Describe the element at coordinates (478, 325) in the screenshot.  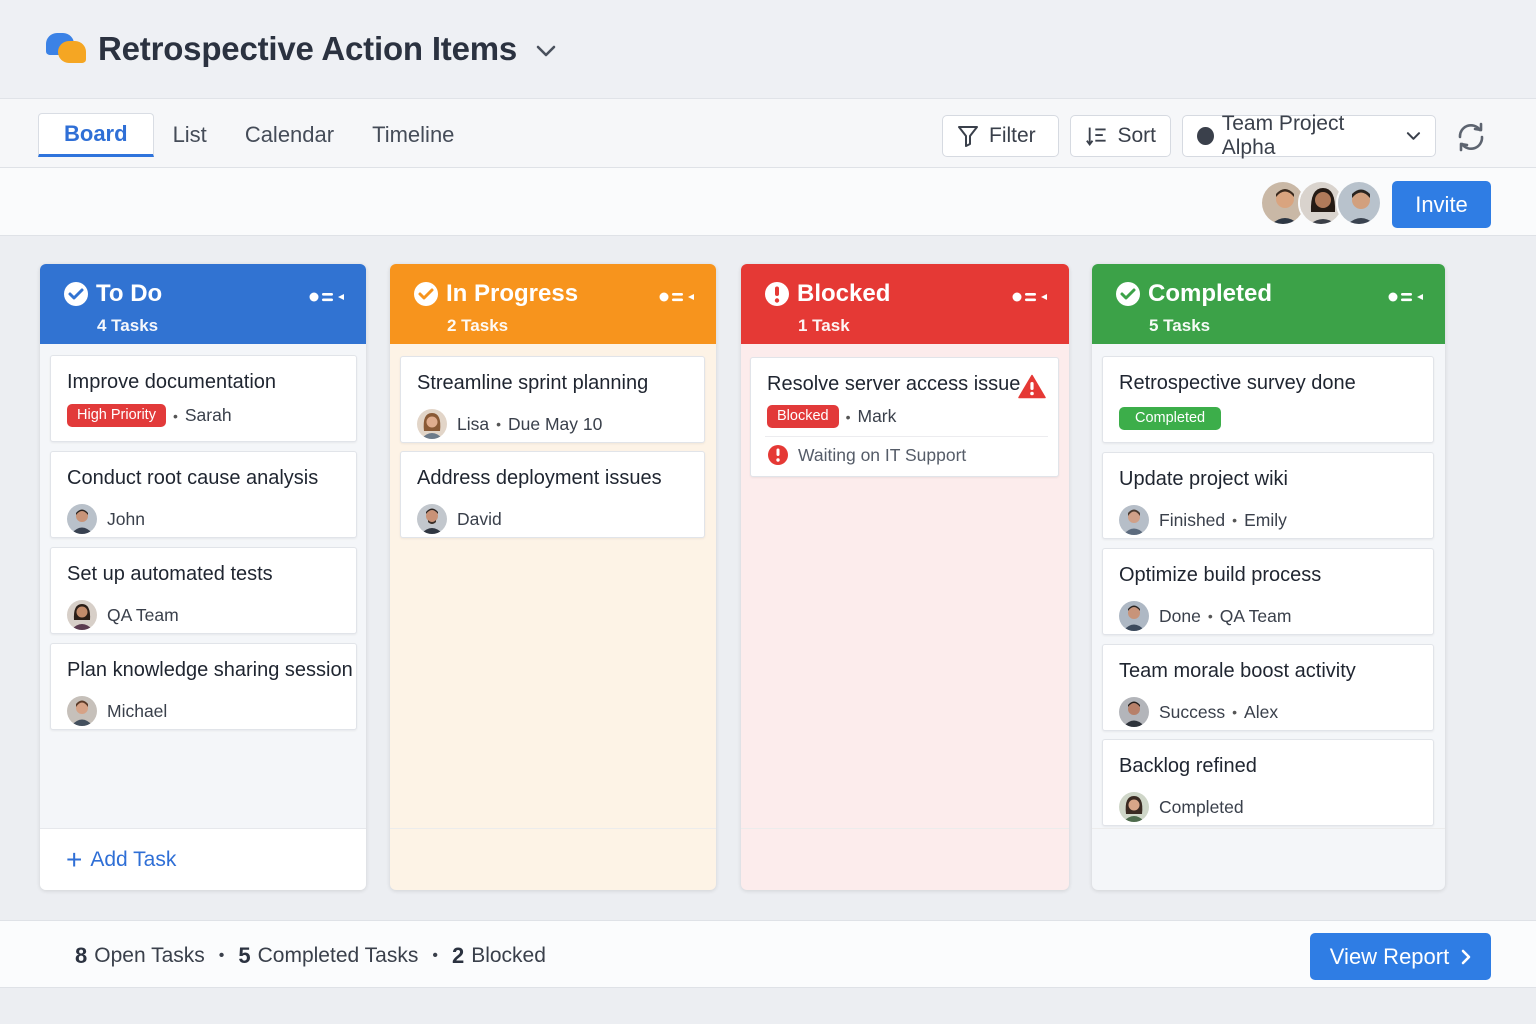
I see `column-count: 2 Tasks` at that location.